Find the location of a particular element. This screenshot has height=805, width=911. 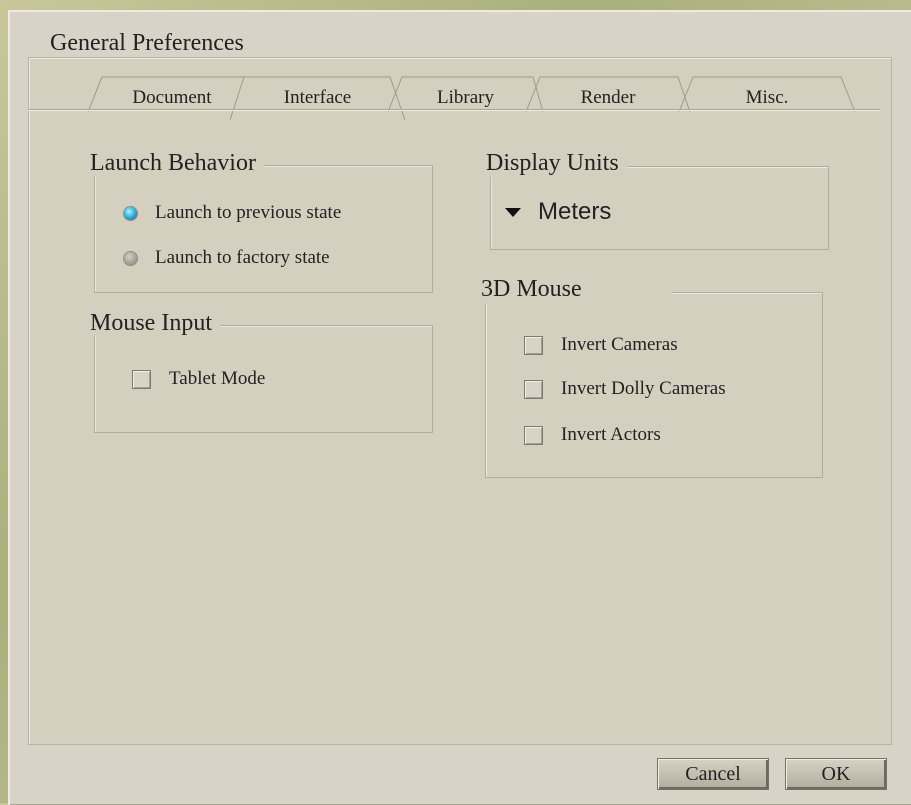

radio-launch-factory: Launch to factory state is located at coordinates (227, 258).